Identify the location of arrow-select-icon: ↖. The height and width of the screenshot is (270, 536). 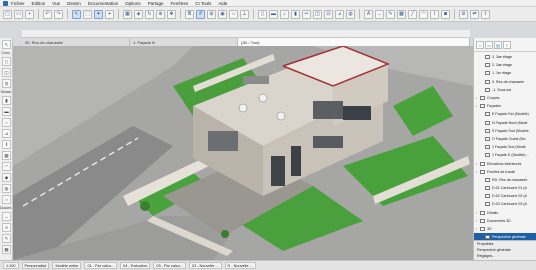
(76, 14).